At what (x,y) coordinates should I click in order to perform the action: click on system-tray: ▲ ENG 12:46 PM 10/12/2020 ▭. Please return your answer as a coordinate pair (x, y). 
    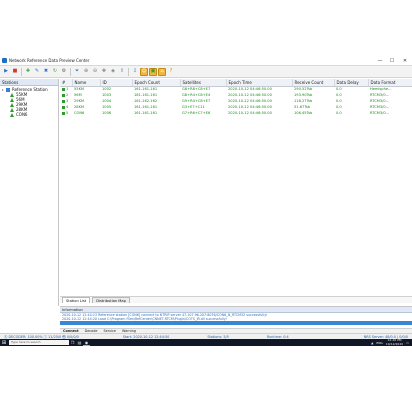
    Looking at the image, I should click on (391, 342).